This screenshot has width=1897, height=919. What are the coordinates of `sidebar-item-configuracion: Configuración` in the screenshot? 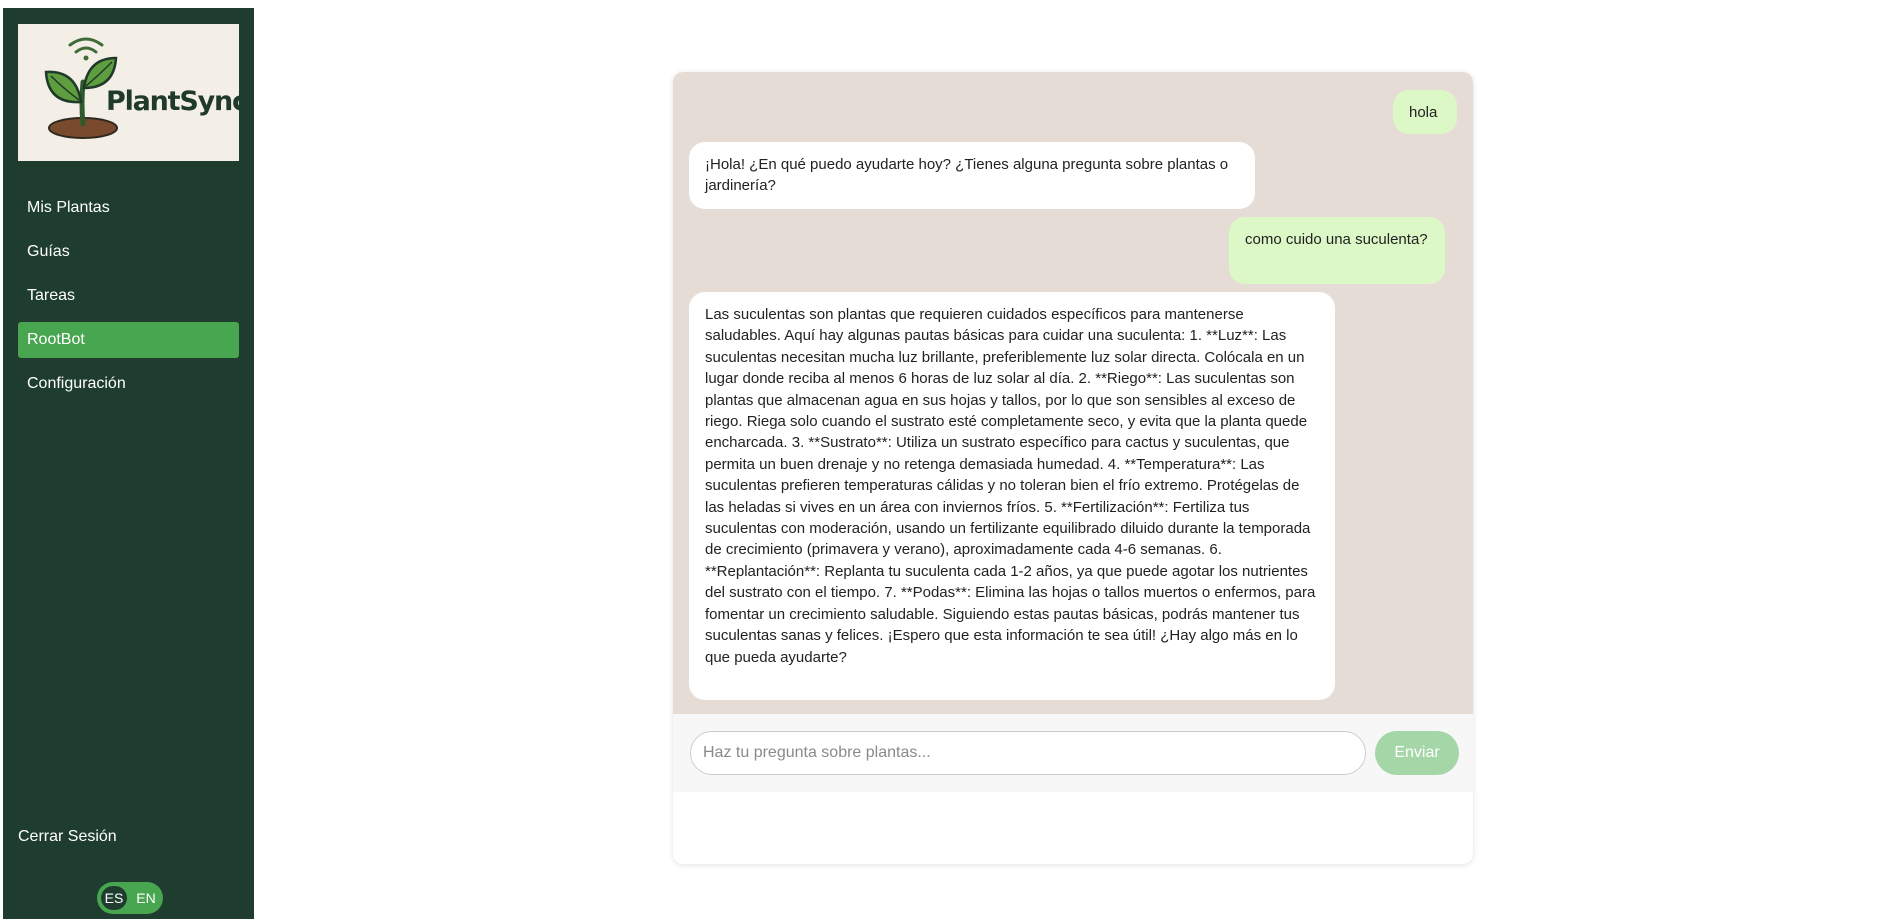 It's located at (128, 384).